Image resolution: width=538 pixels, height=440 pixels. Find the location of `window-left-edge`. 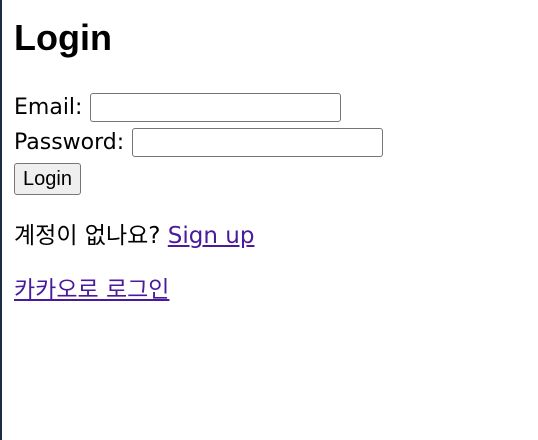

window-left-edge is located at coordinates (1, 220).